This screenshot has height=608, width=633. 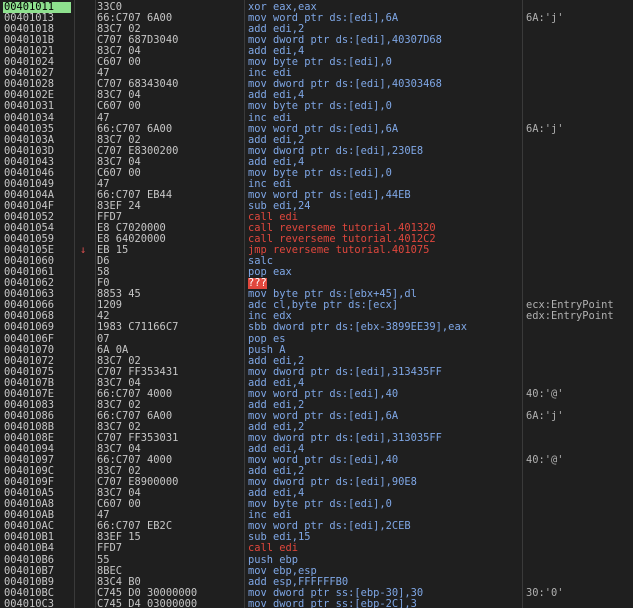 What do you see at coordinates (29, 30) in the screenshot?
I see `instruction-address: 00401018` at bounding box center [29, 30].